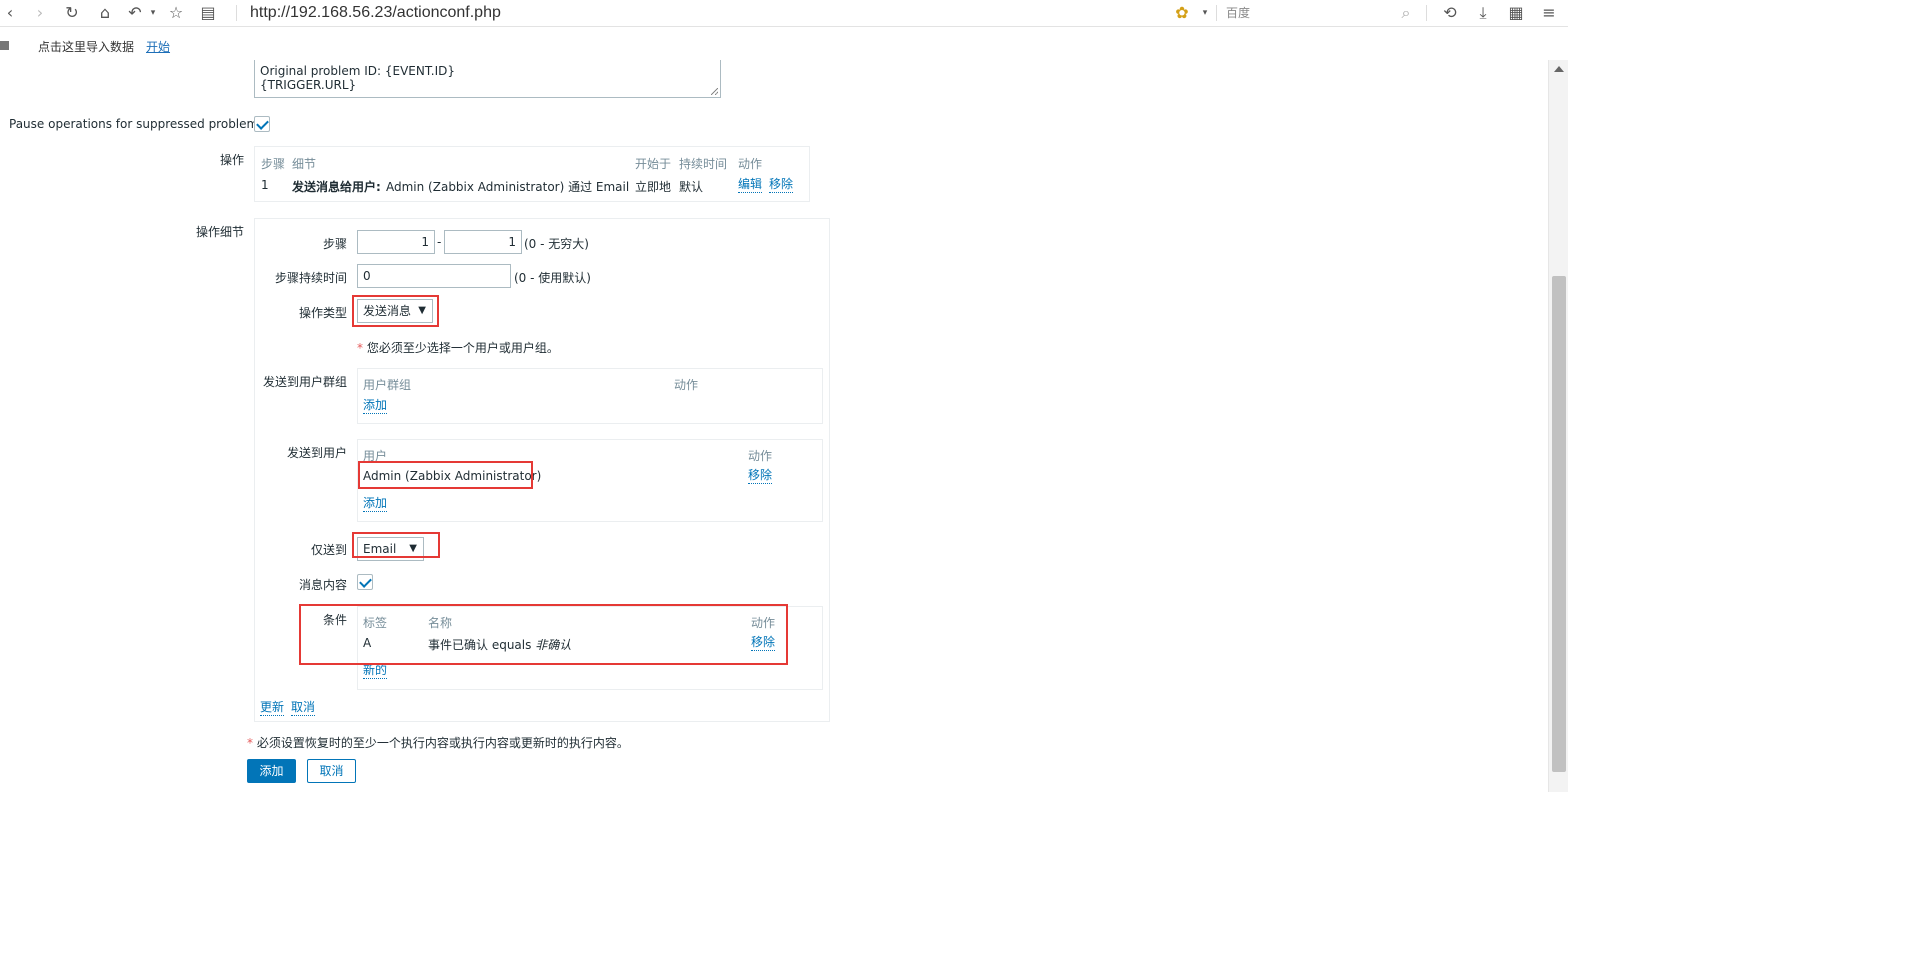  Describe the element at coordinates (760, 476) in the screenshot. I see `remove-user-link: 移除` at that location.